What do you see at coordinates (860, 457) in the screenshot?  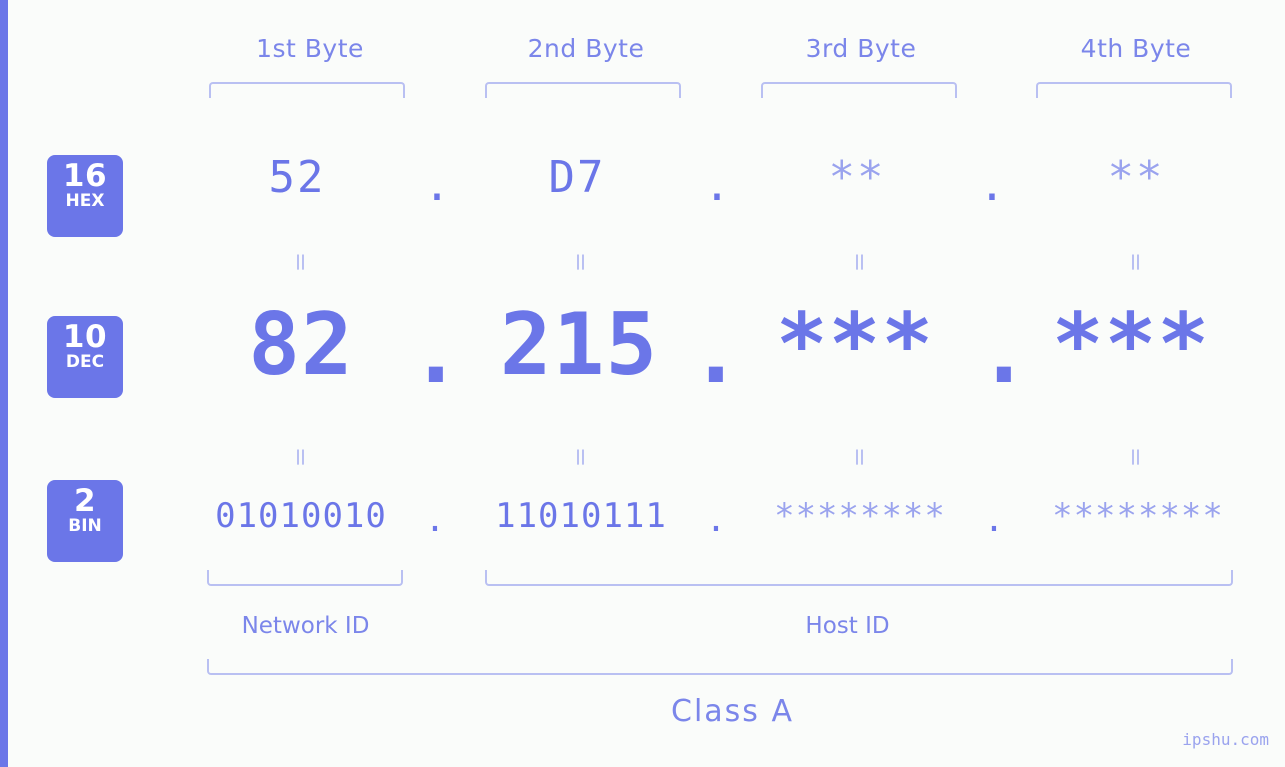 I see `equals-dec-bin-3: =` at bounding box center [860, 457].